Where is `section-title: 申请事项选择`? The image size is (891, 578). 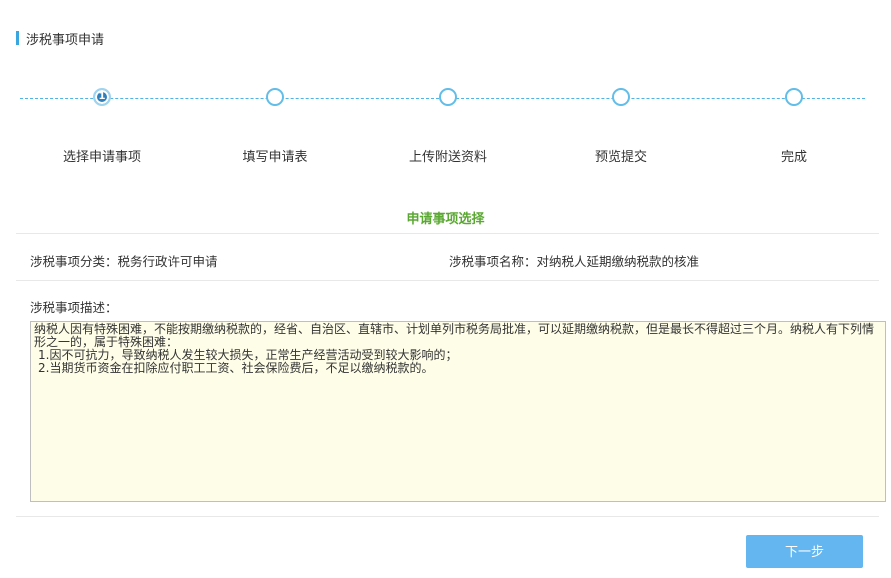
section-title: 申请事项选择 is located at coordinates (445, 219).